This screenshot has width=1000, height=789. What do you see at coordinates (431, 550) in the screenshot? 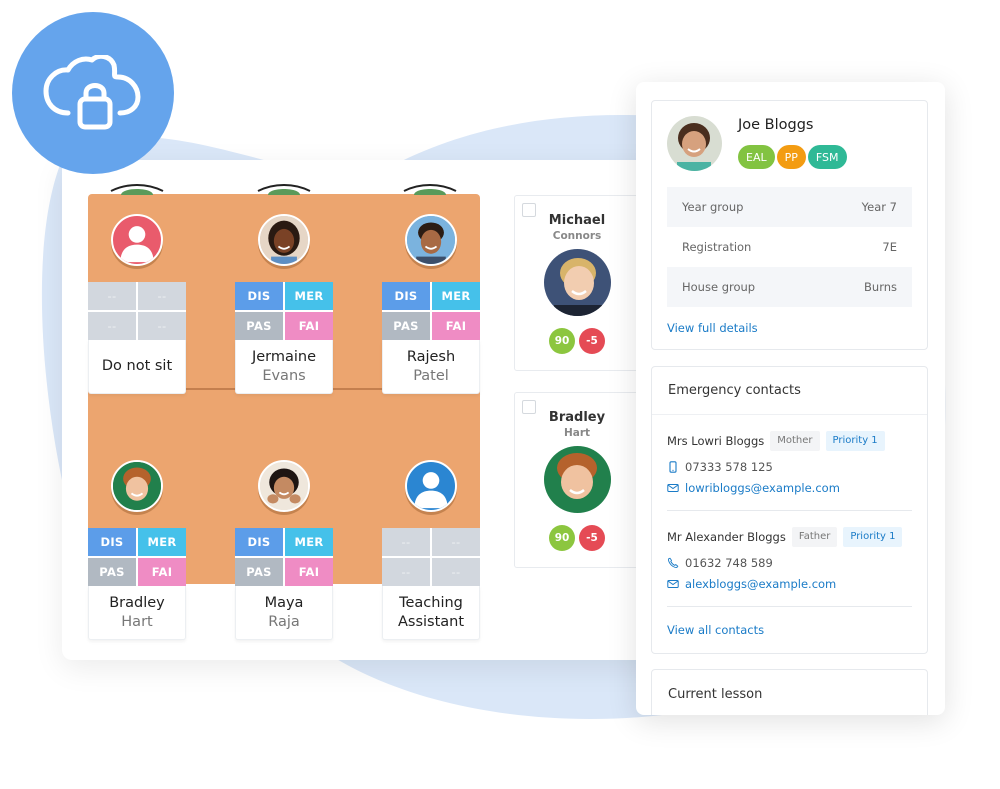
I see `seat-teaching-assistant: -- -- -- -- Teaching Assistant` at bounding box center [431, 550].